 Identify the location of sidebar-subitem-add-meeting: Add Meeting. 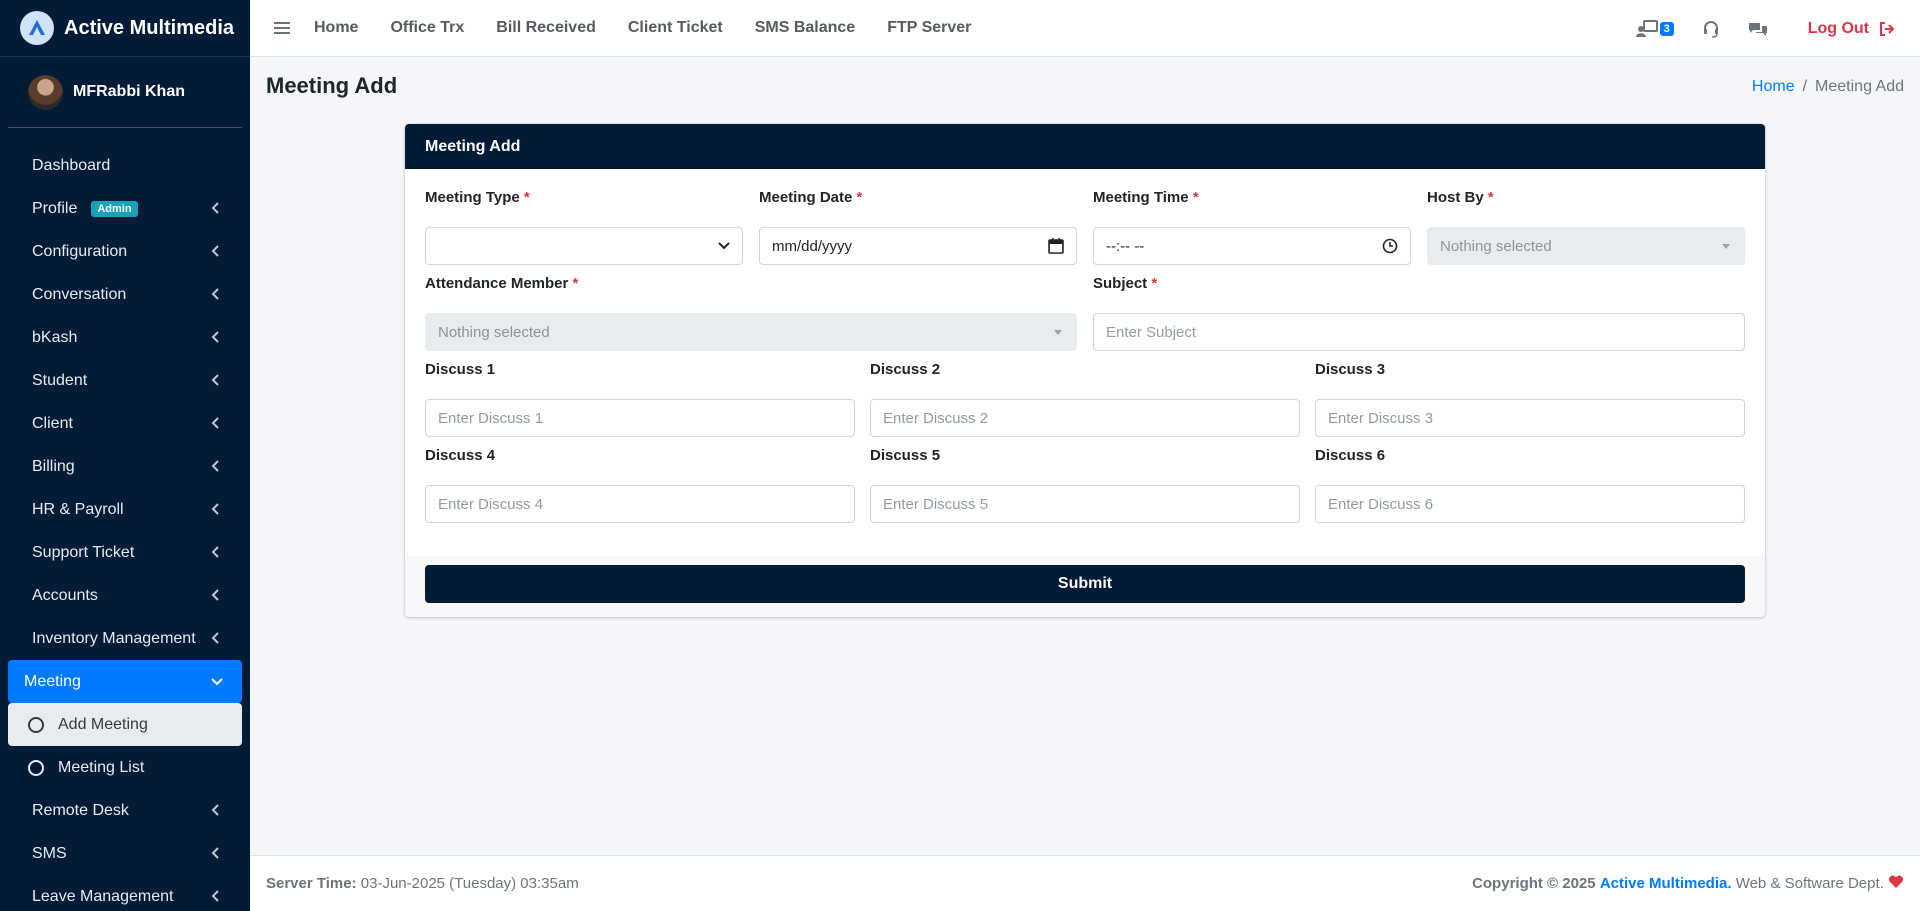
(125, 724).